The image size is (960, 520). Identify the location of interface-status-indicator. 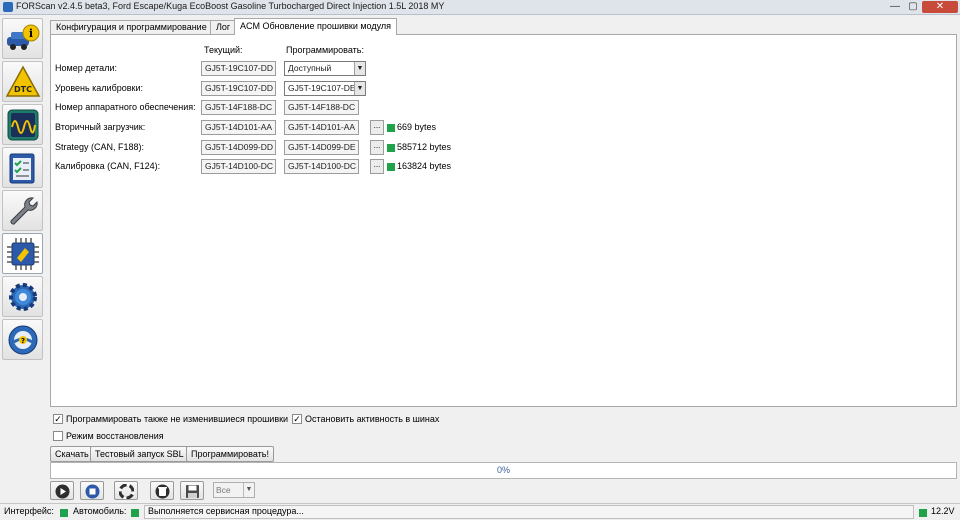
(64, 513).